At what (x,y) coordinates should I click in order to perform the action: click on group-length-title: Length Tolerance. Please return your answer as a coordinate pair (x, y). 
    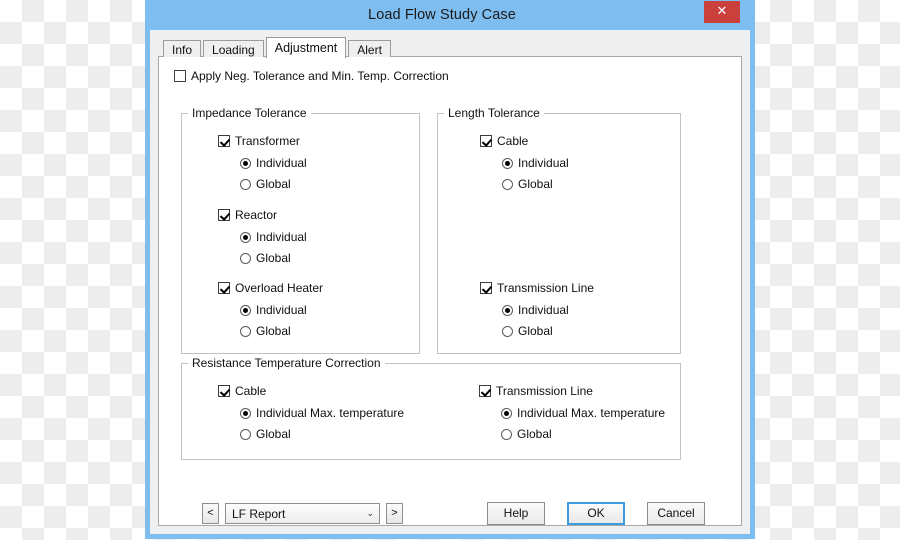
    Looking at the image, I should click on (494, 113).